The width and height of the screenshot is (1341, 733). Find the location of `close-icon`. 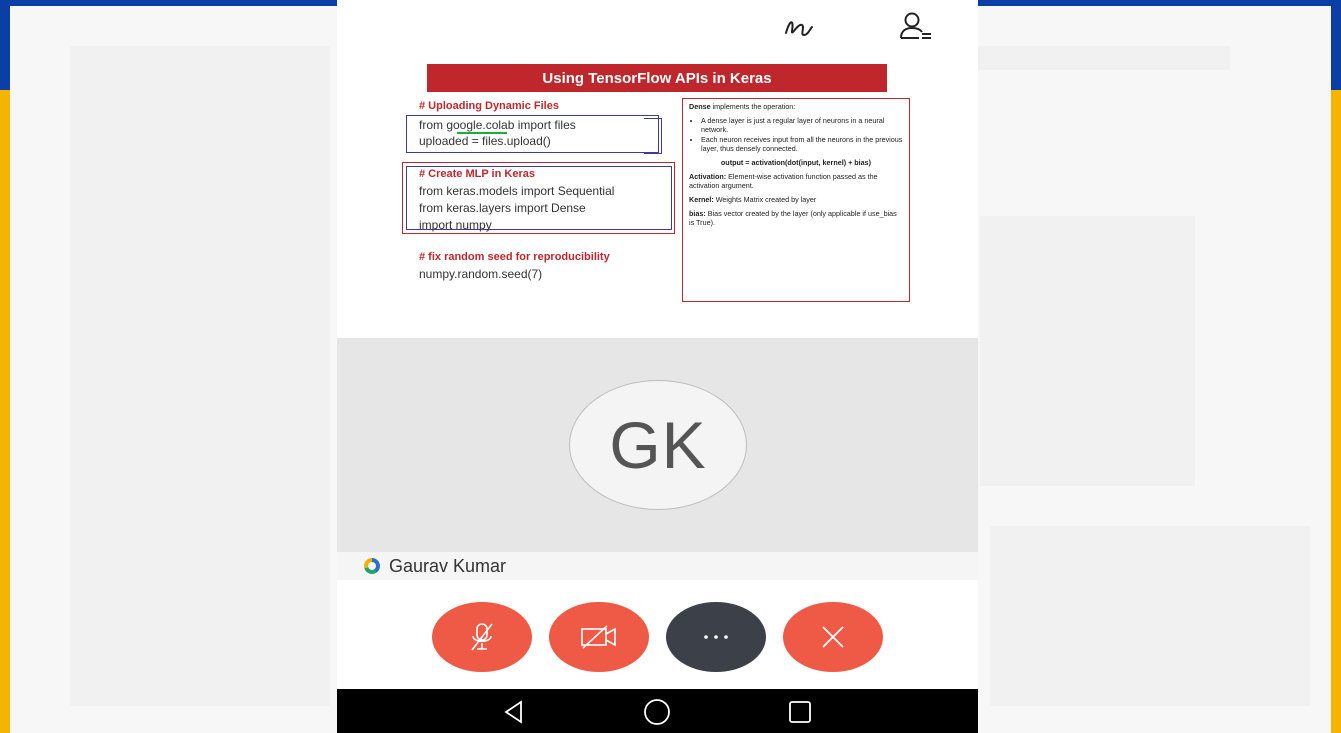

close-icon is located at coordinates (833, 637).